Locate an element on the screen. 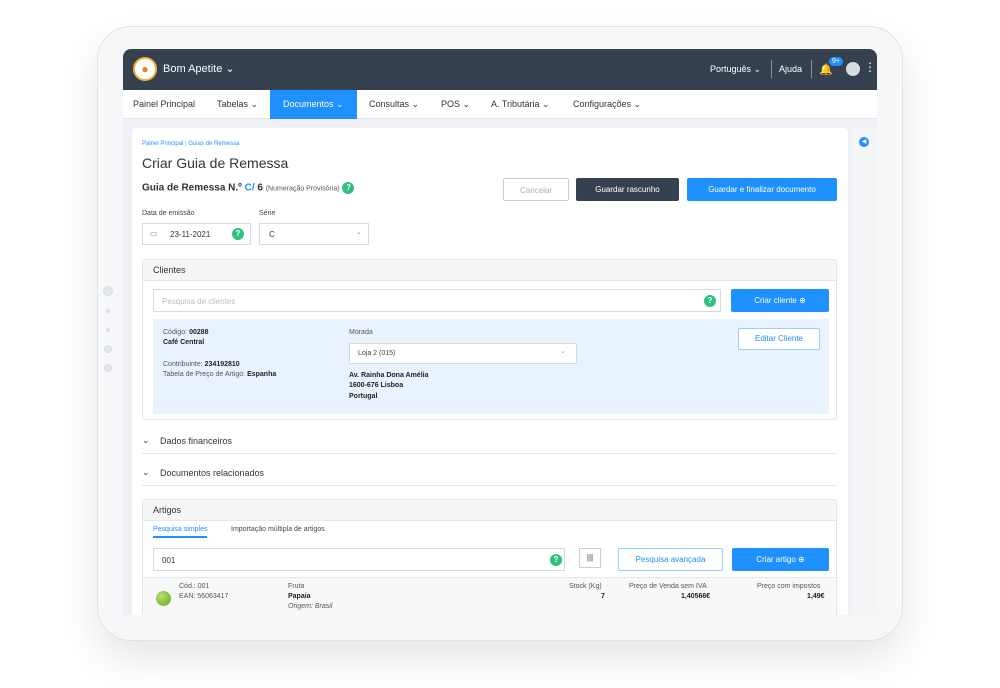  address-select: Loja 2 (015) ⌄ is located at coordinates (463, 353).